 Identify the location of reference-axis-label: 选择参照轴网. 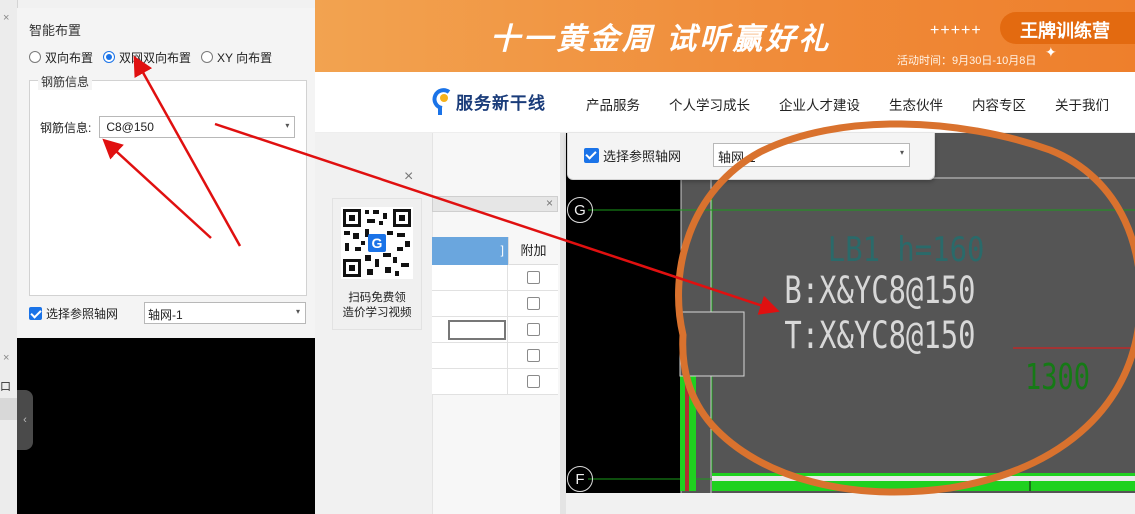
(82, 313).